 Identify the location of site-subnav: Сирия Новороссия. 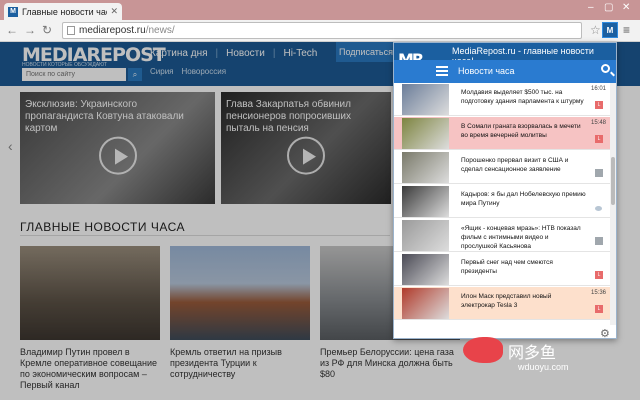
(188, 71).